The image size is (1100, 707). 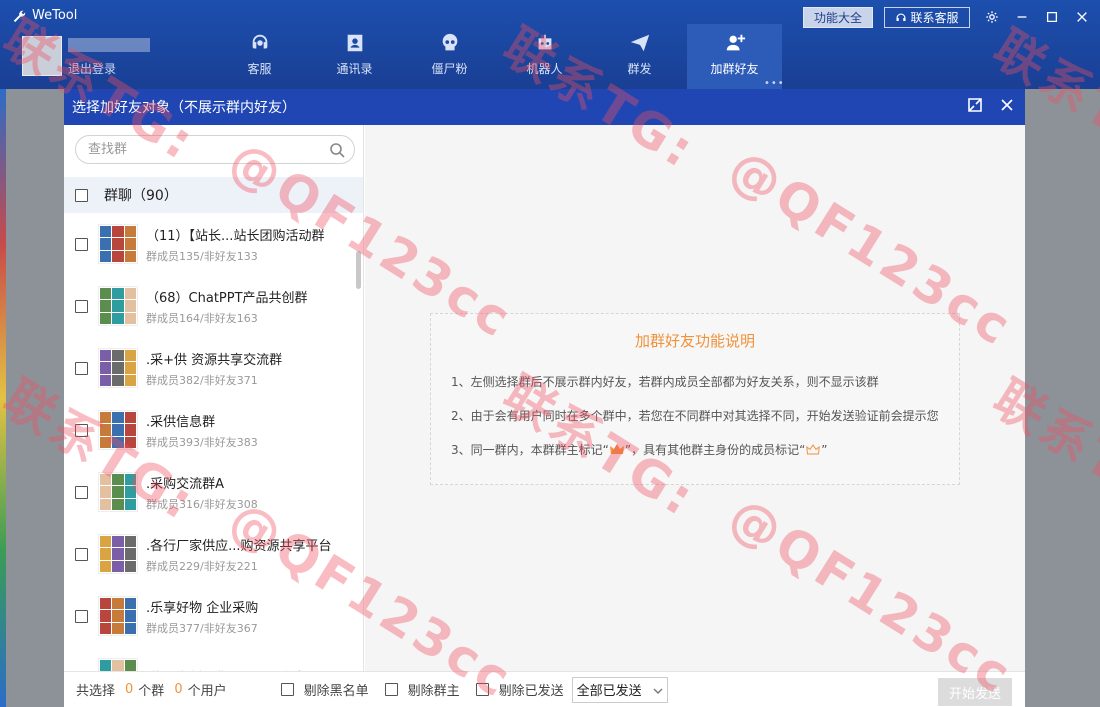 I want to click on gear-icon, so click(x=992, y=17).